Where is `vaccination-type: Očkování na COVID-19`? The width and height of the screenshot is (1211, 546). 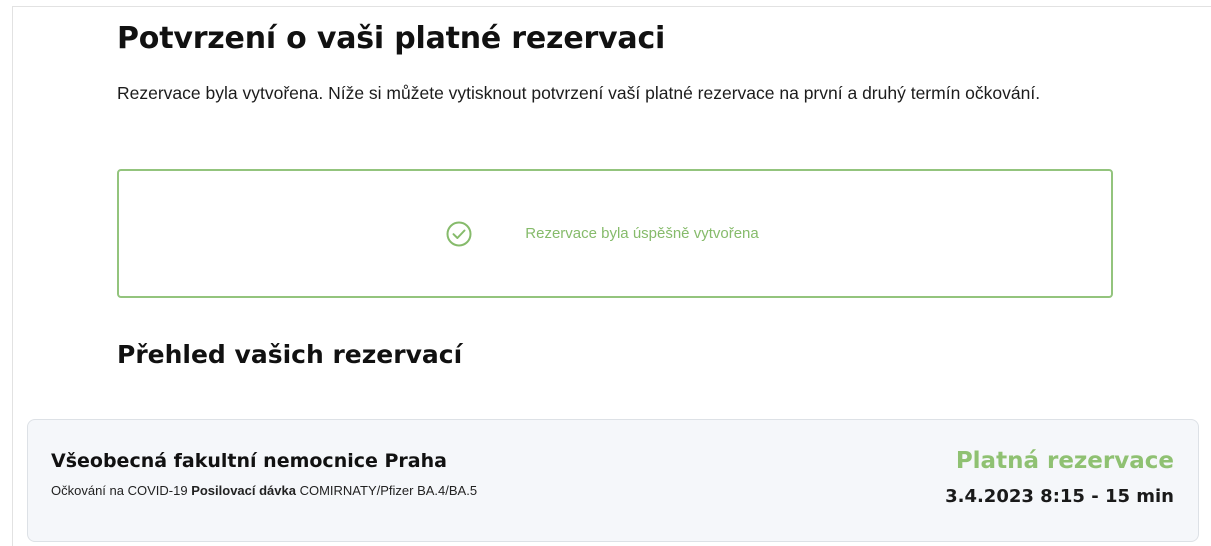
vaccination-type: Očkování na COVID-19 is located at coordinates (119, 490).